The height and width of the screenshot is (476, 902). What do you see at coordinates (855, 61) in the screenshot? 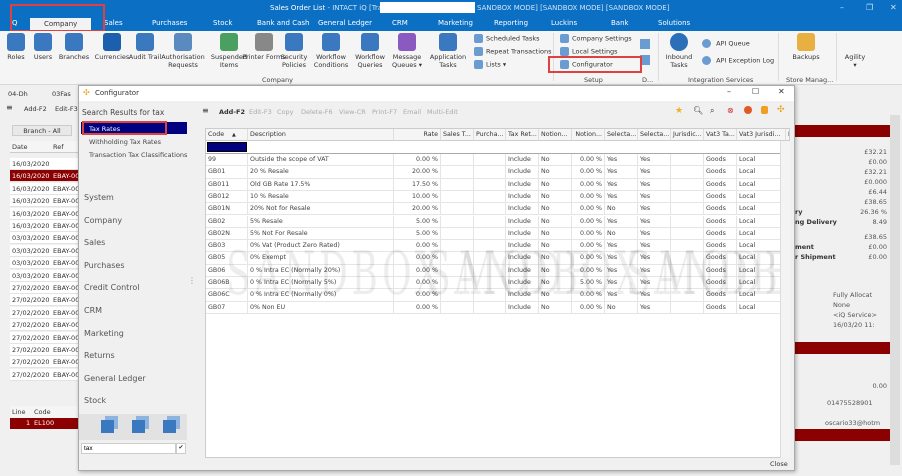
I see `agility-button: Agility ▾` at bounding box center [855, 61].